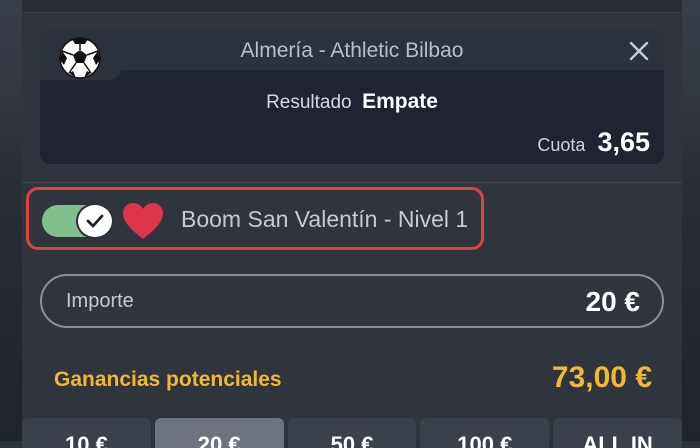  I want to click on sport-tab, so click(81, 55).